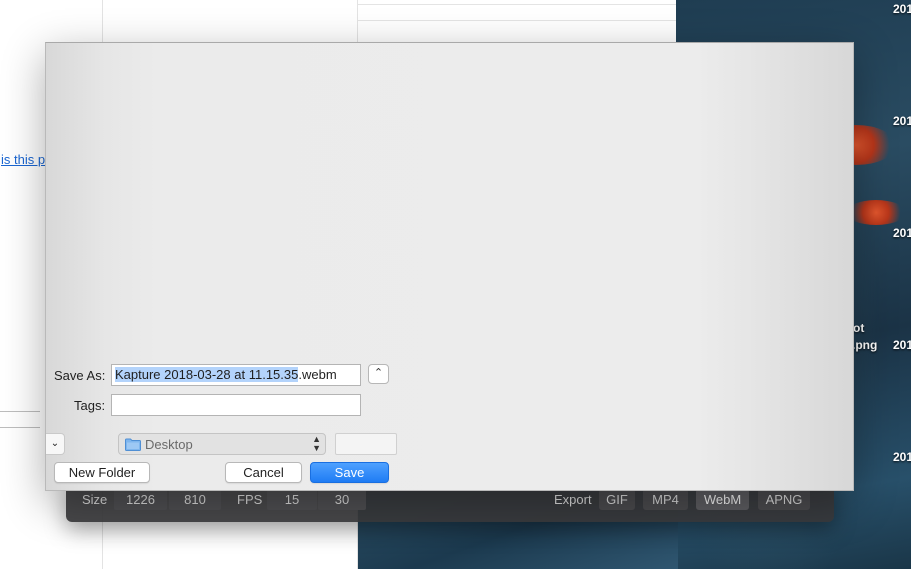 The height and width of the screenshot is (569, 911). I want to click on desktop-file-name: .png, so click(864, 345).